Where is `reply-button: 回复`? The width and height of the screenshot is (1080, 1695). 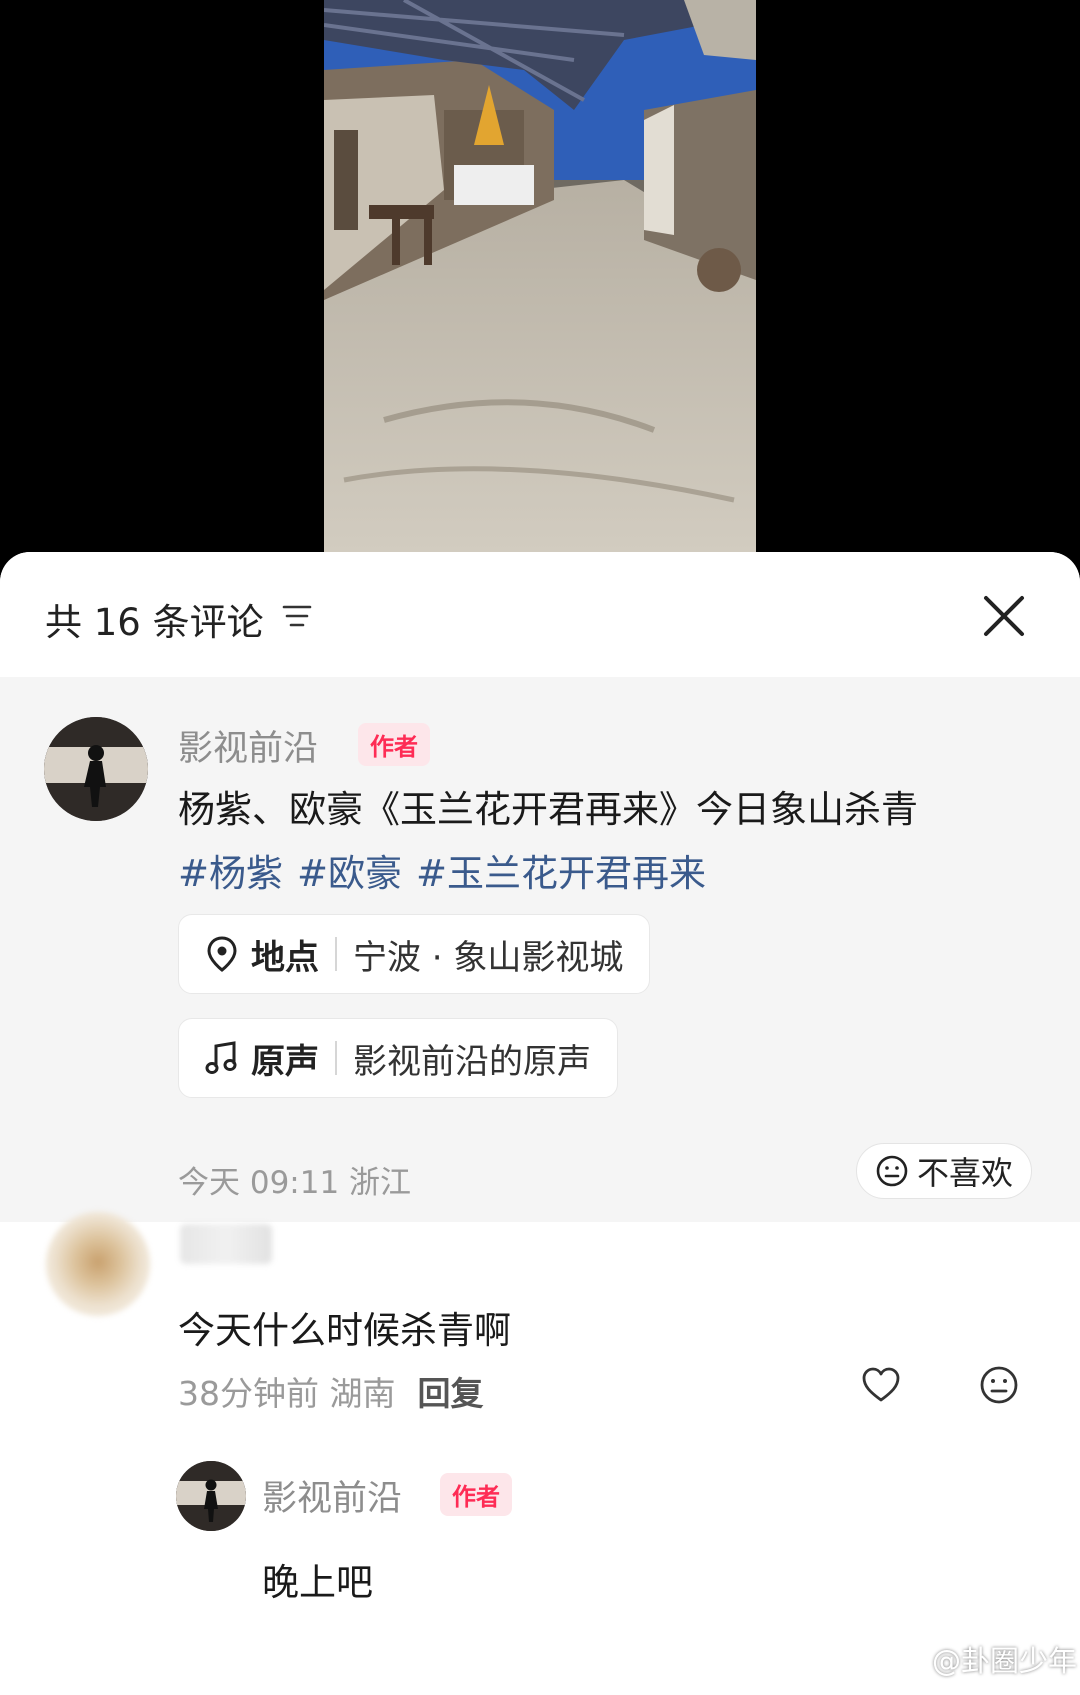 reply-button: 回复 is located at coordinates (450, 1393).